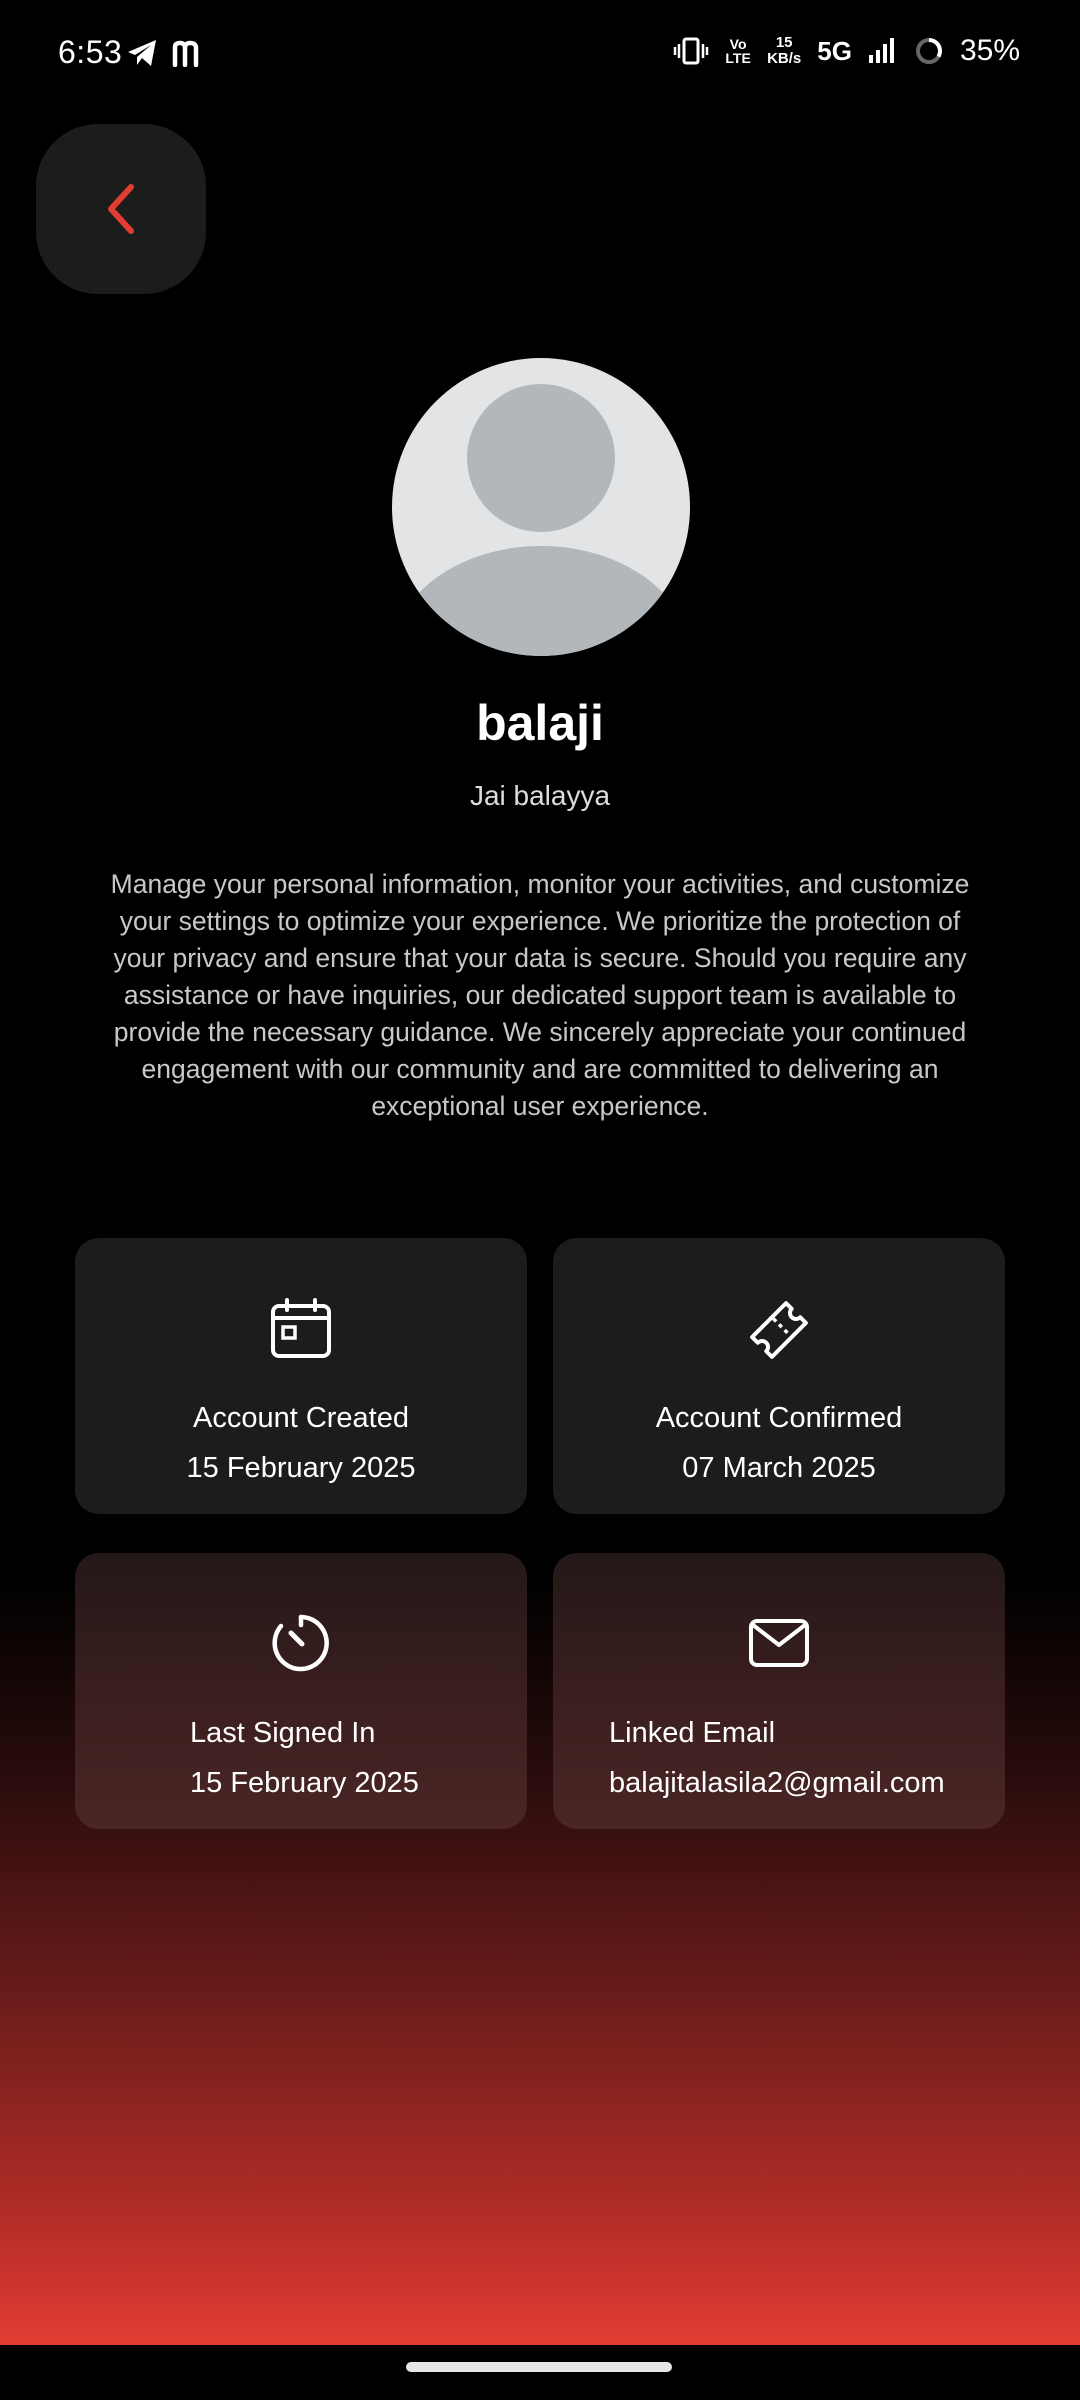  I want to click on last-signed-in-title: Last Signed In, so click(283, 1733).